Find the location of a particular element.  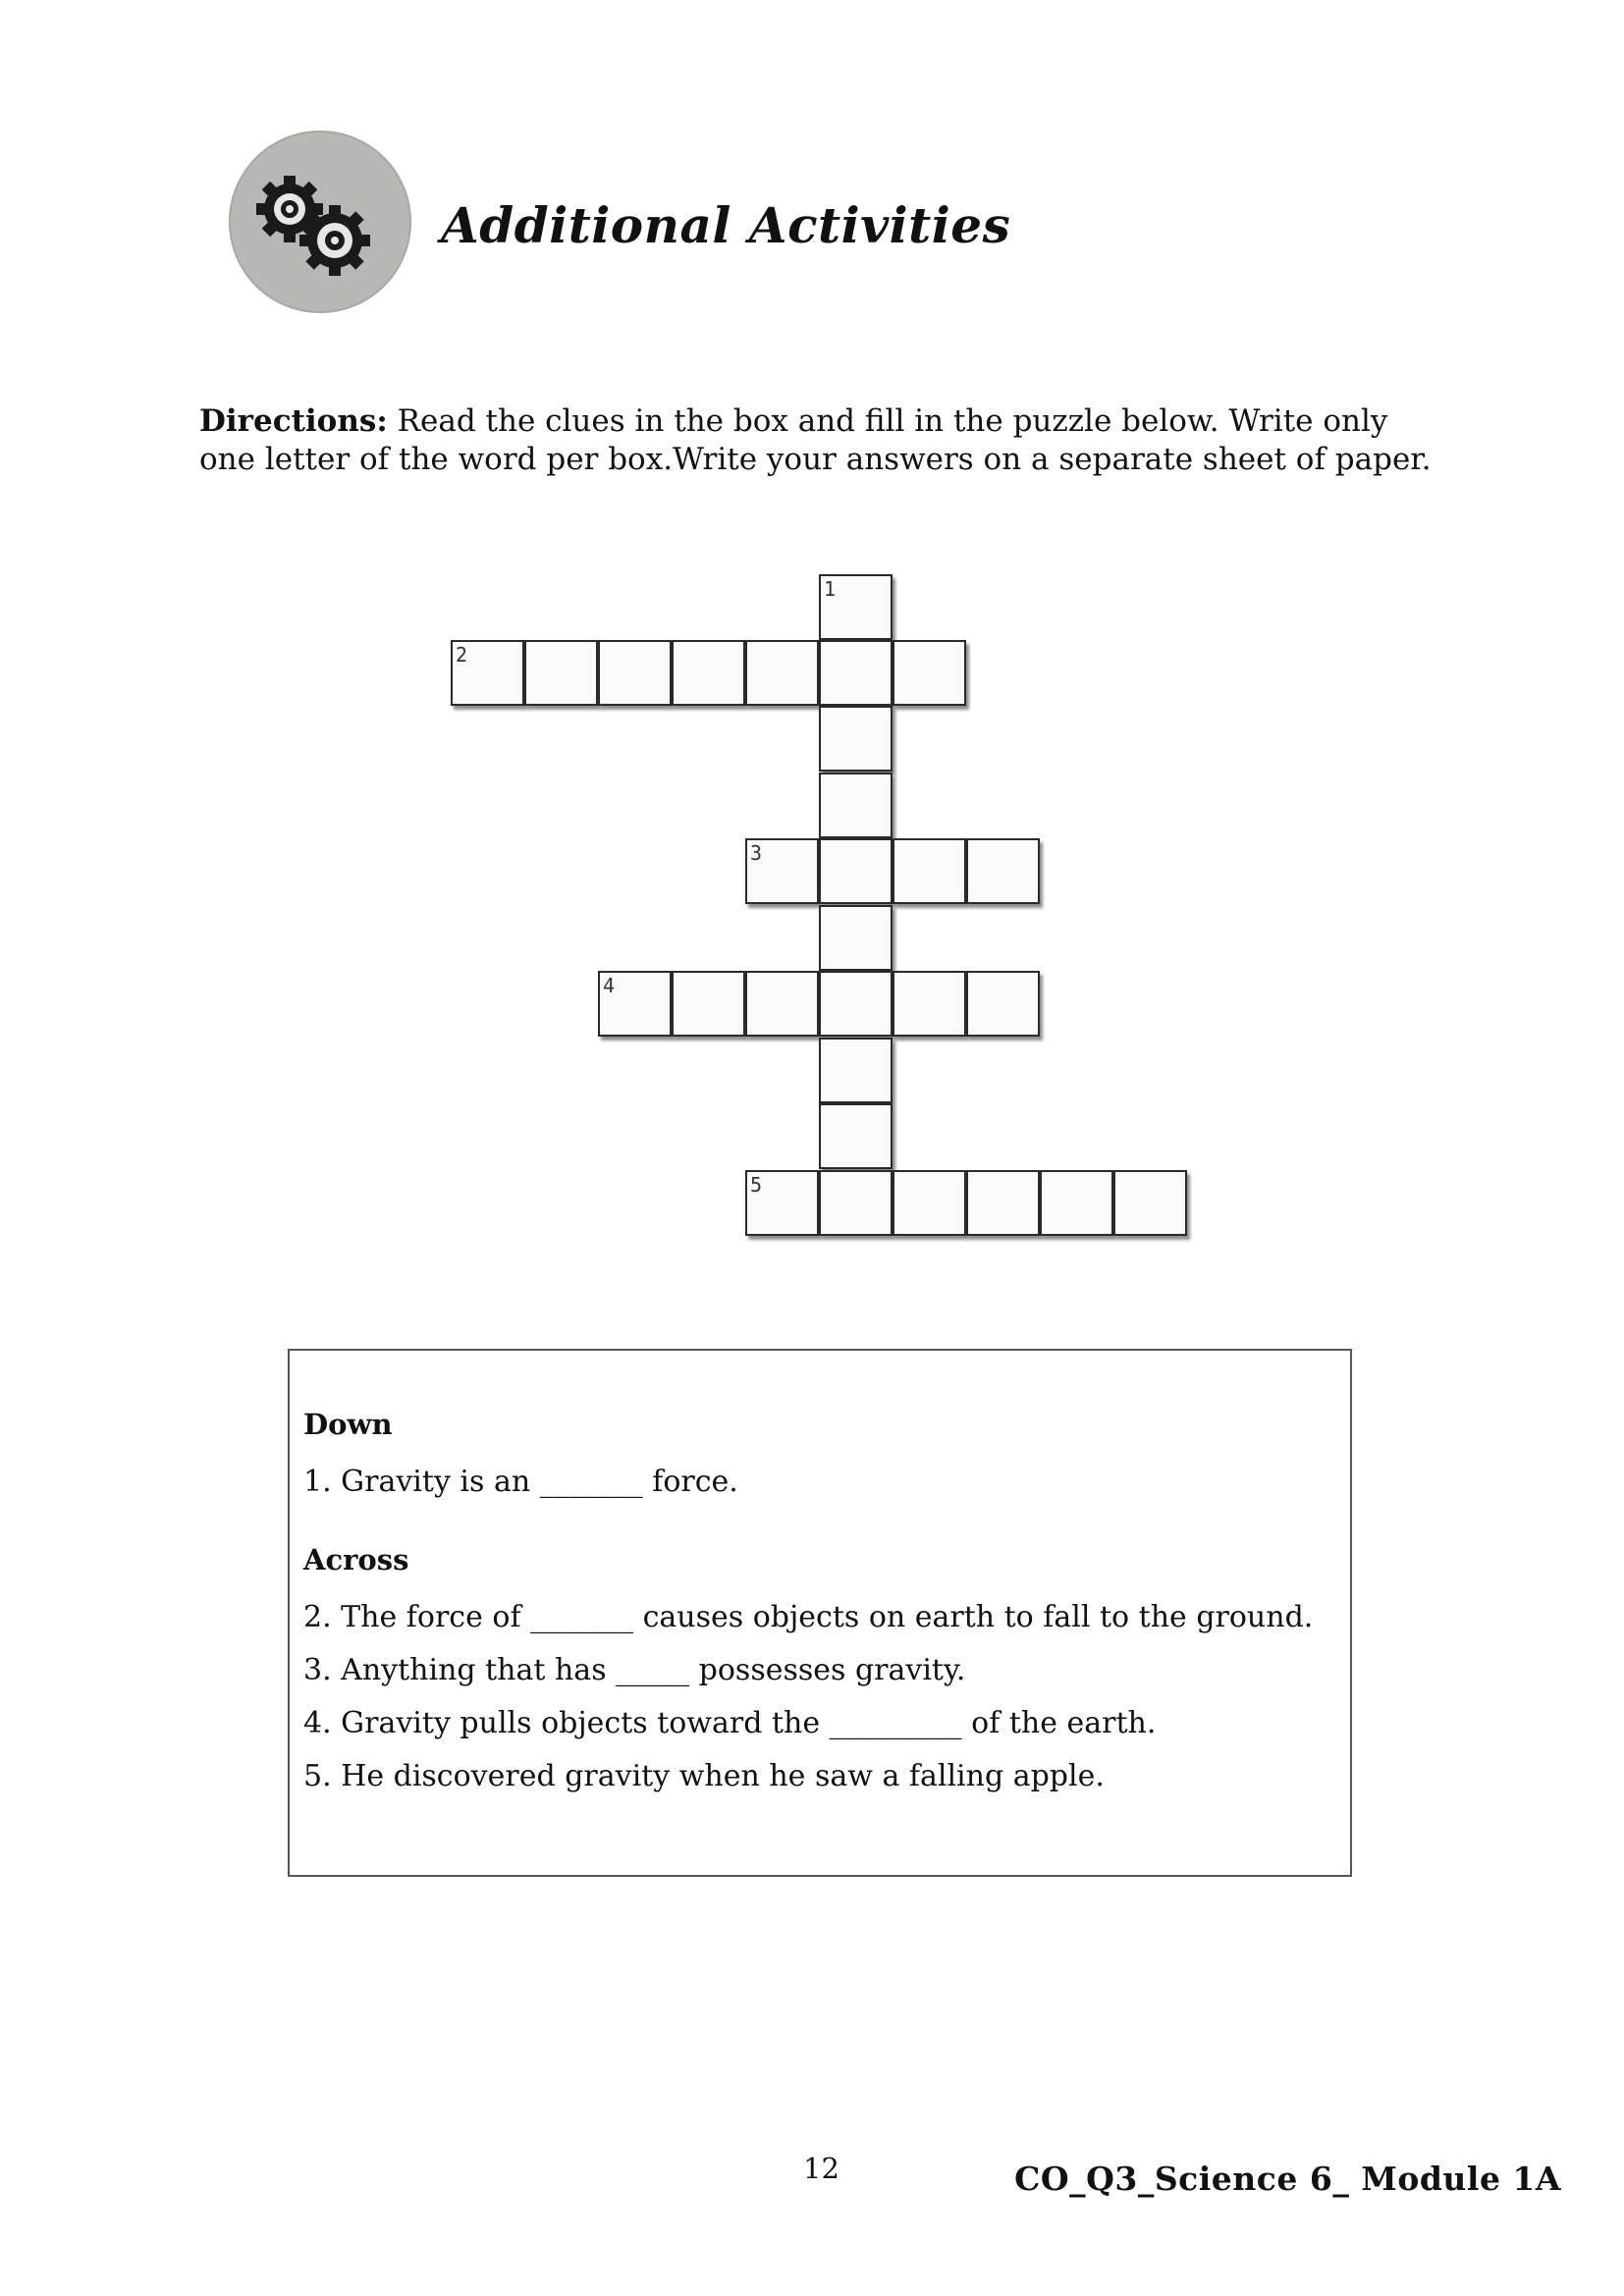

across-heading: Across is located at coordinates (356, 1560).